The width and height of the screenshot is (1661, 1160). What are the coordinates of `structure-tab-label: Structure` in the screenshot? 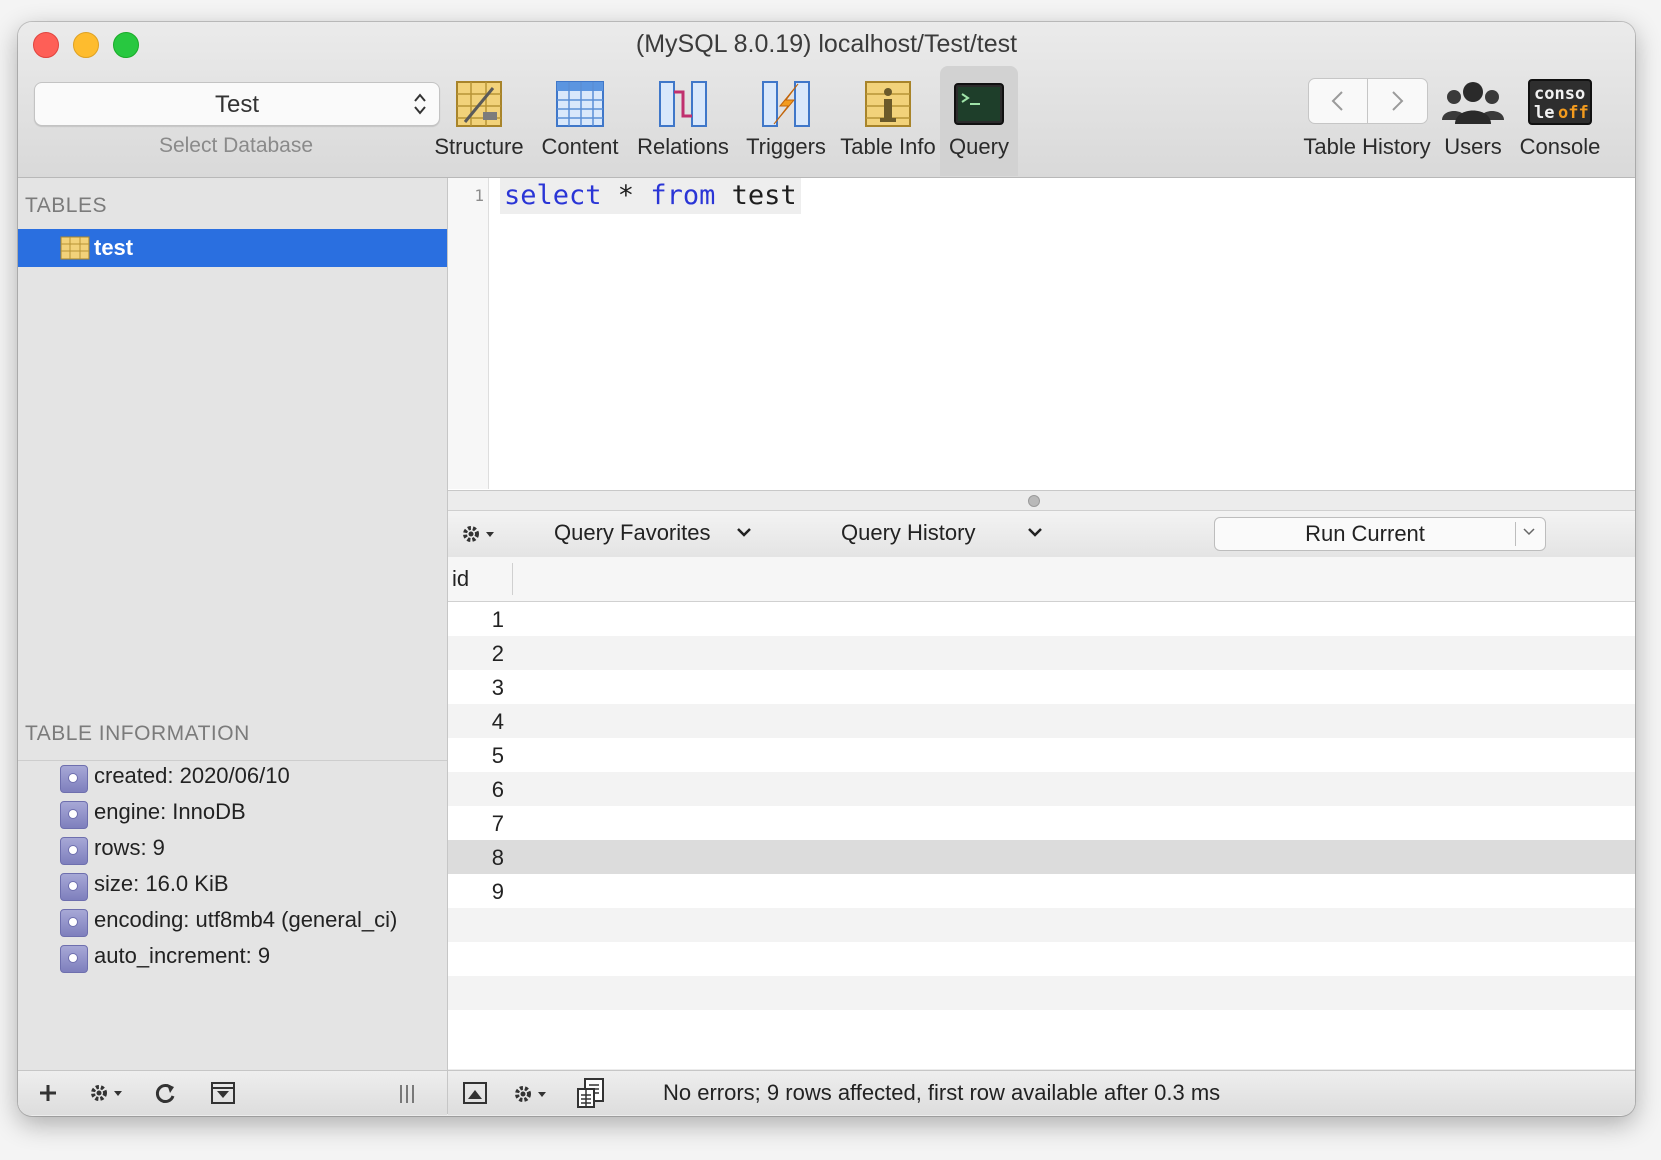 It's located at (479, 146).